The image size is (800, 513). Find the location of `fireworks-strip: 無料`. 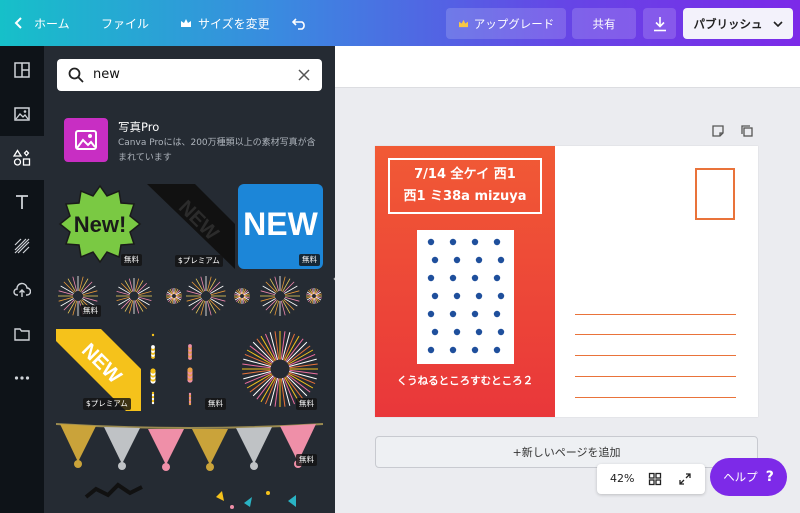

fireworks-strip: 無料 is located at coordinates (189, 296).